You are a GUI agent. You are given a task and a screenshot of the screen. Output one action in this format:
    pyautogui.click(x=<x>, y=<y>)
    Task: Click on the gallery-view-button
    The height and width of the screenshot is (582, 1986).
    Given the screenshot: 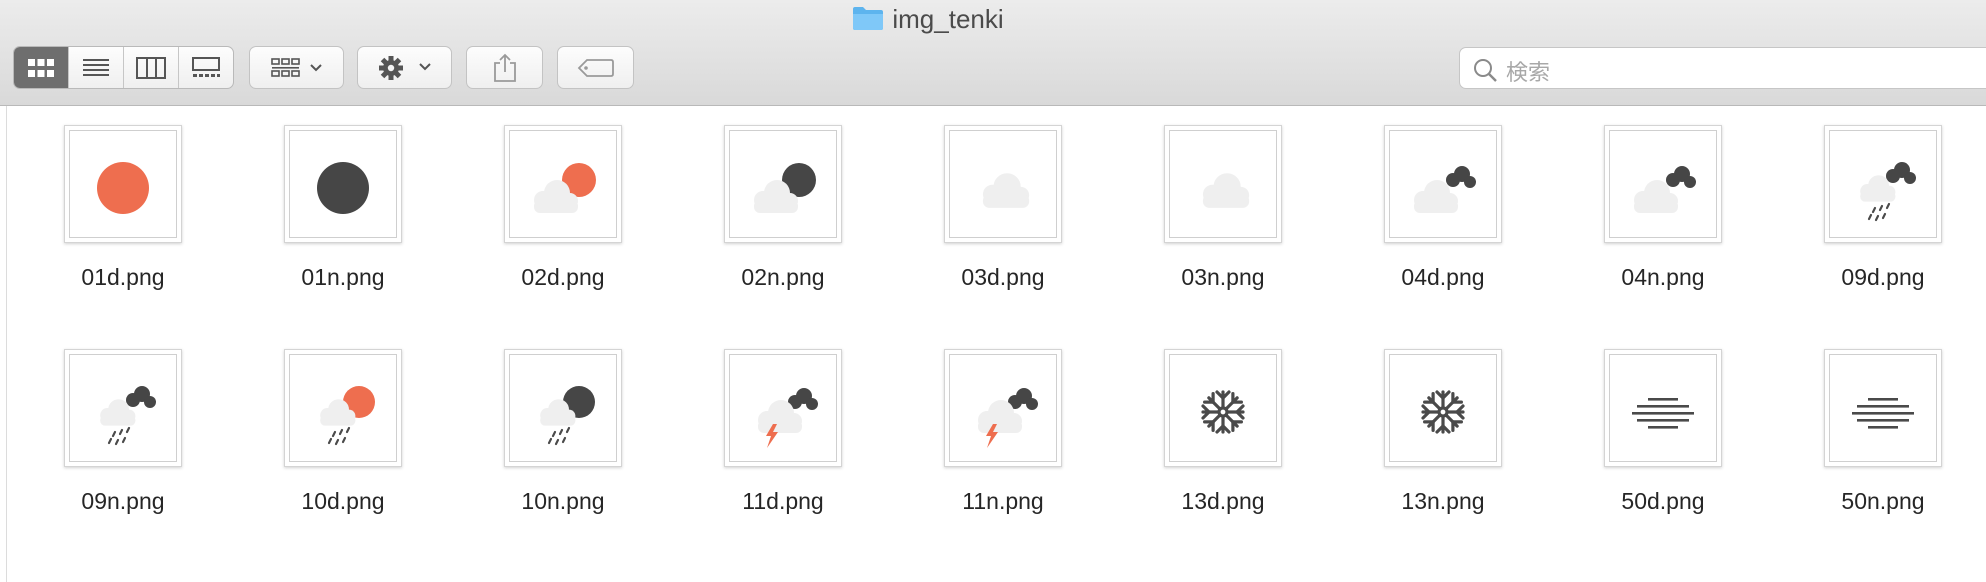 What is the action you would take?
    pyautogui.click(x=206, y=67)
    